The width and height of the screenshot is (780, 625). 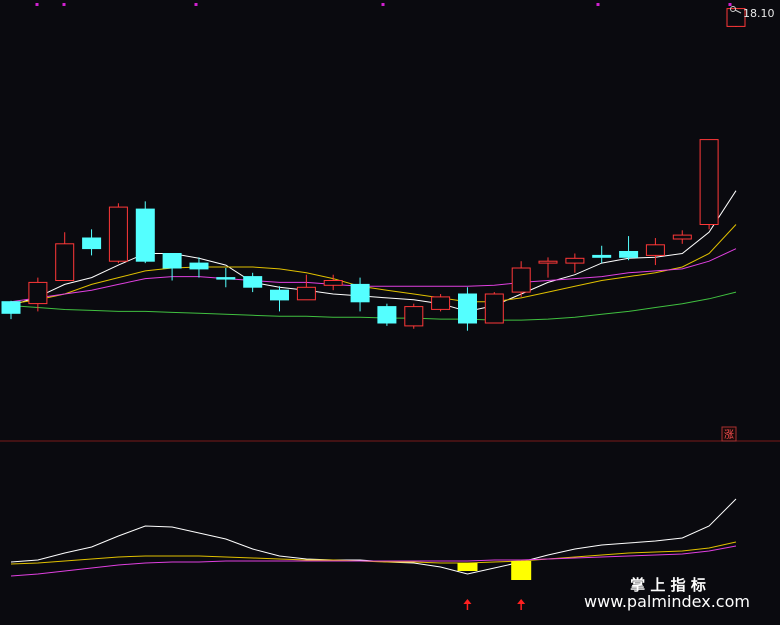 I want to click on price-label-text: 18.10, so click(x=759, y=13).